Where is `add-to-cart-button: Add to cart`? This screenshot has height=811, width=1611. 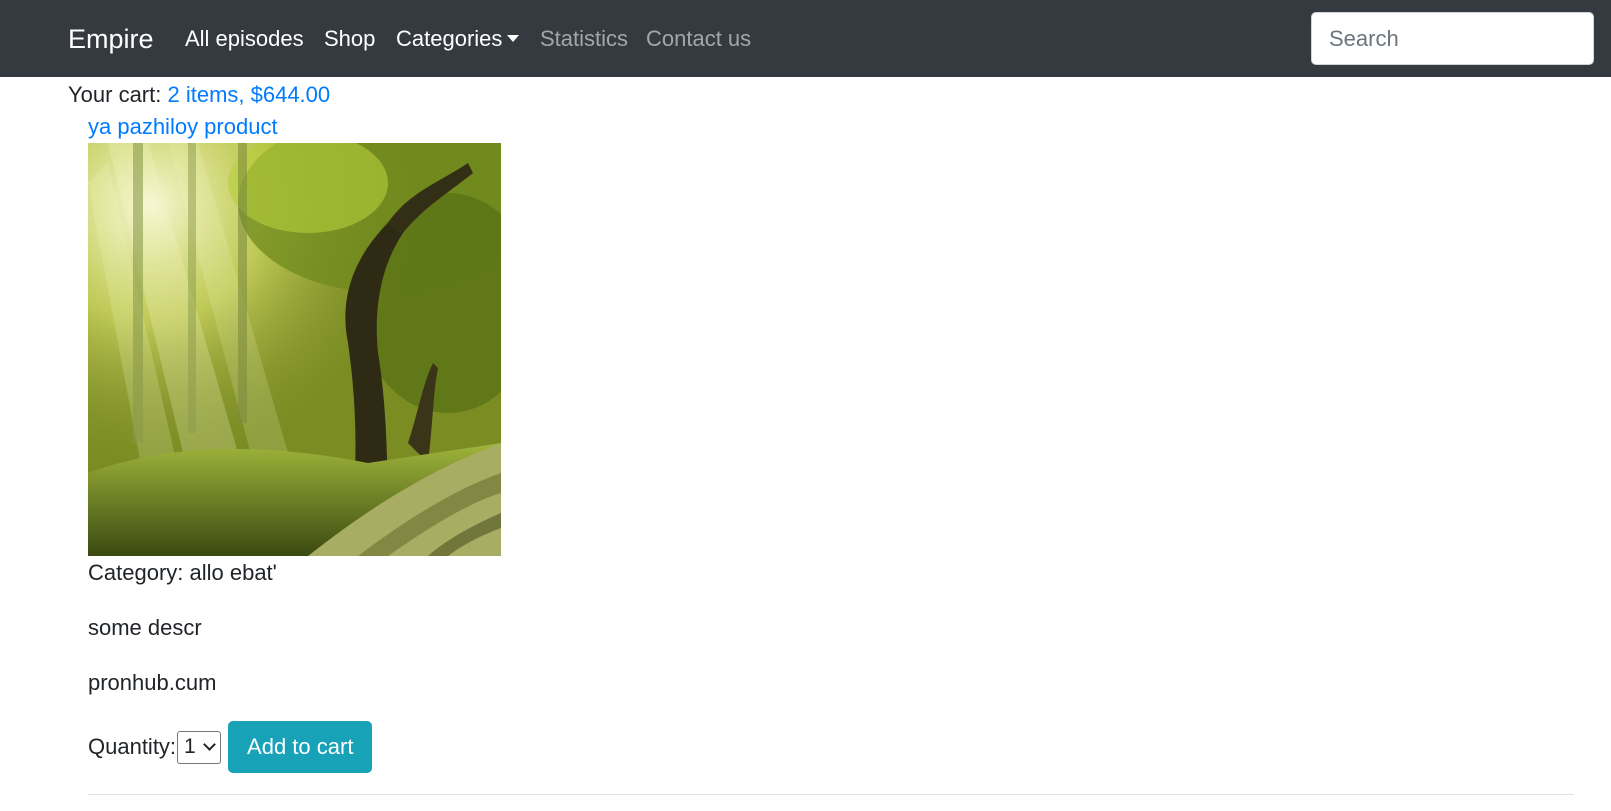 add-to-cart-button: Add to cart is located at coordinates (300, 747).